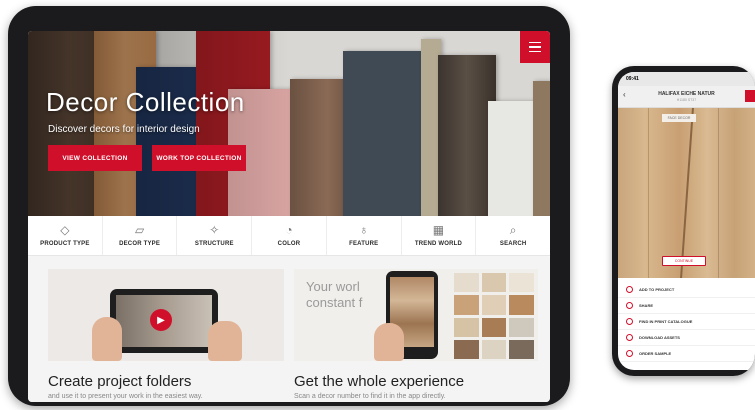  What do you see at coordinates (686, 338) in the screenshot?
I see `action-download-assets: DOWNLOAD ASSETS` at bounding box center [686, 338].